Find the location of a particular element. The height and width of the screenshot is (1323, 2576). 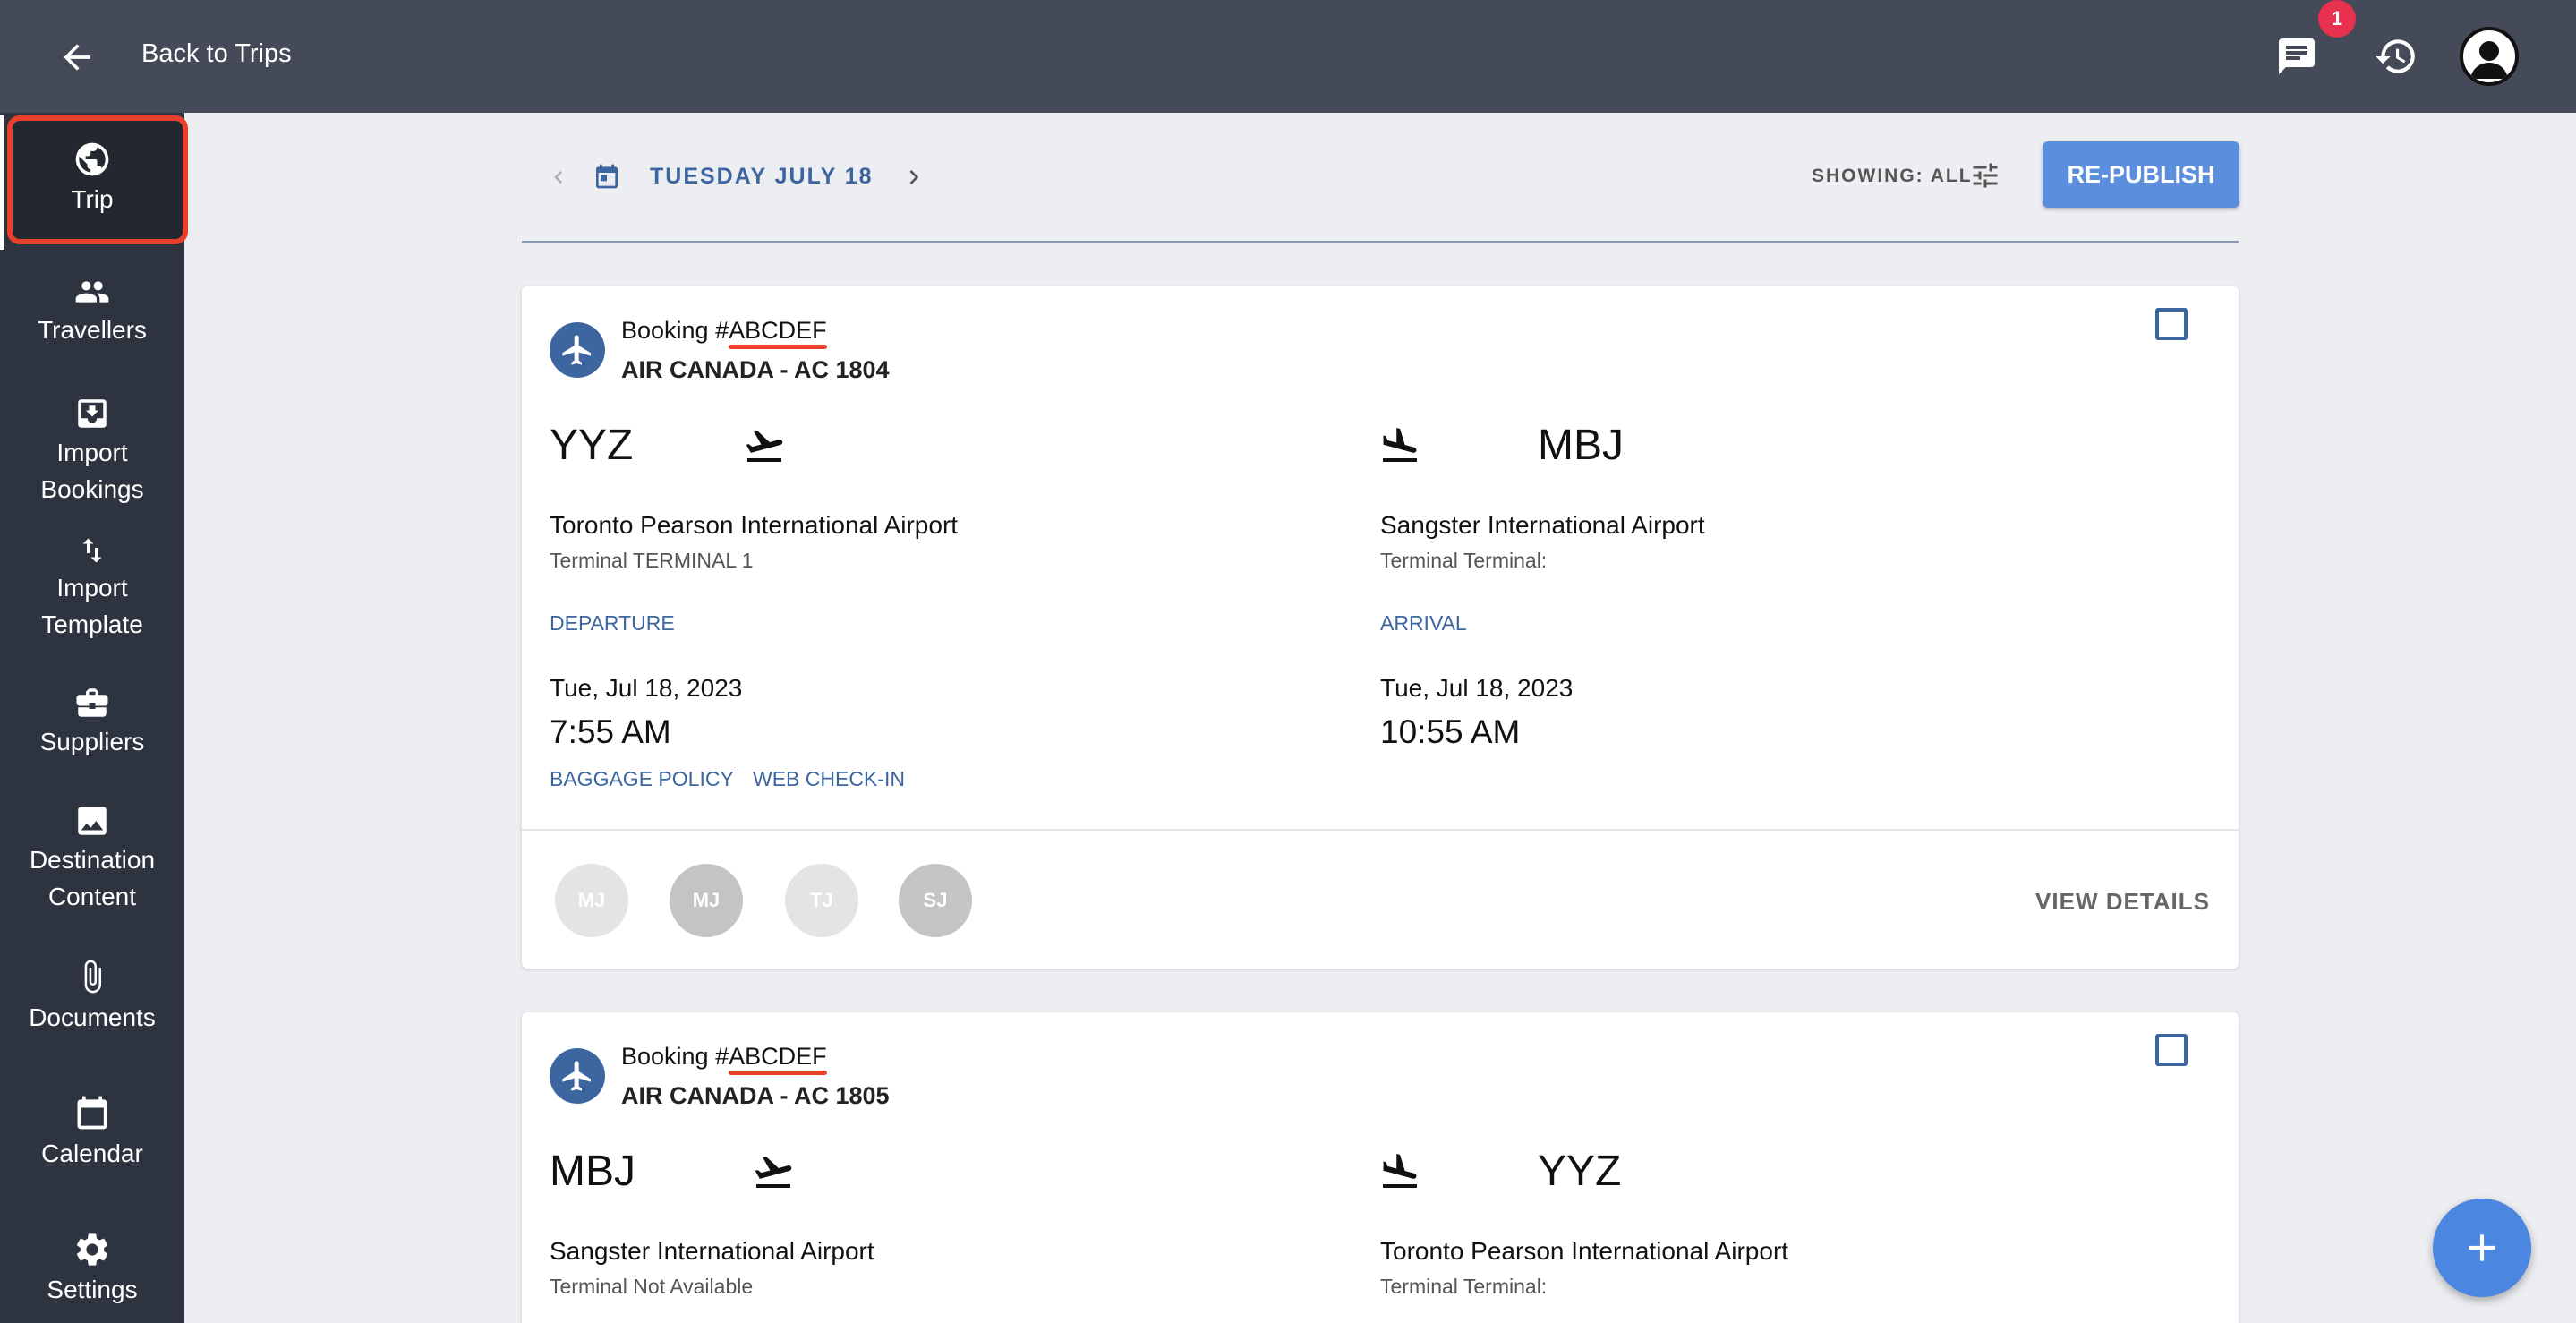

origin-airport: Toronto Pearson International Airport is located at coordinates (754, 525).